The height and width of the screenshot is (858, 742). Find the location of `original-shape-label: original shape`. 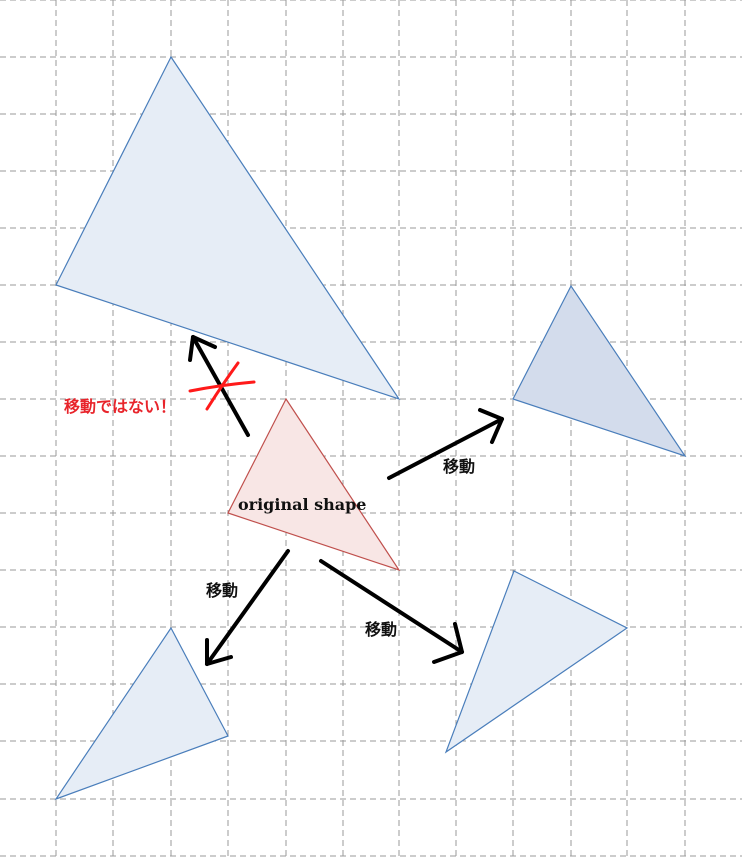

original-shape-label: original shape is located at coordinates (302, 504).